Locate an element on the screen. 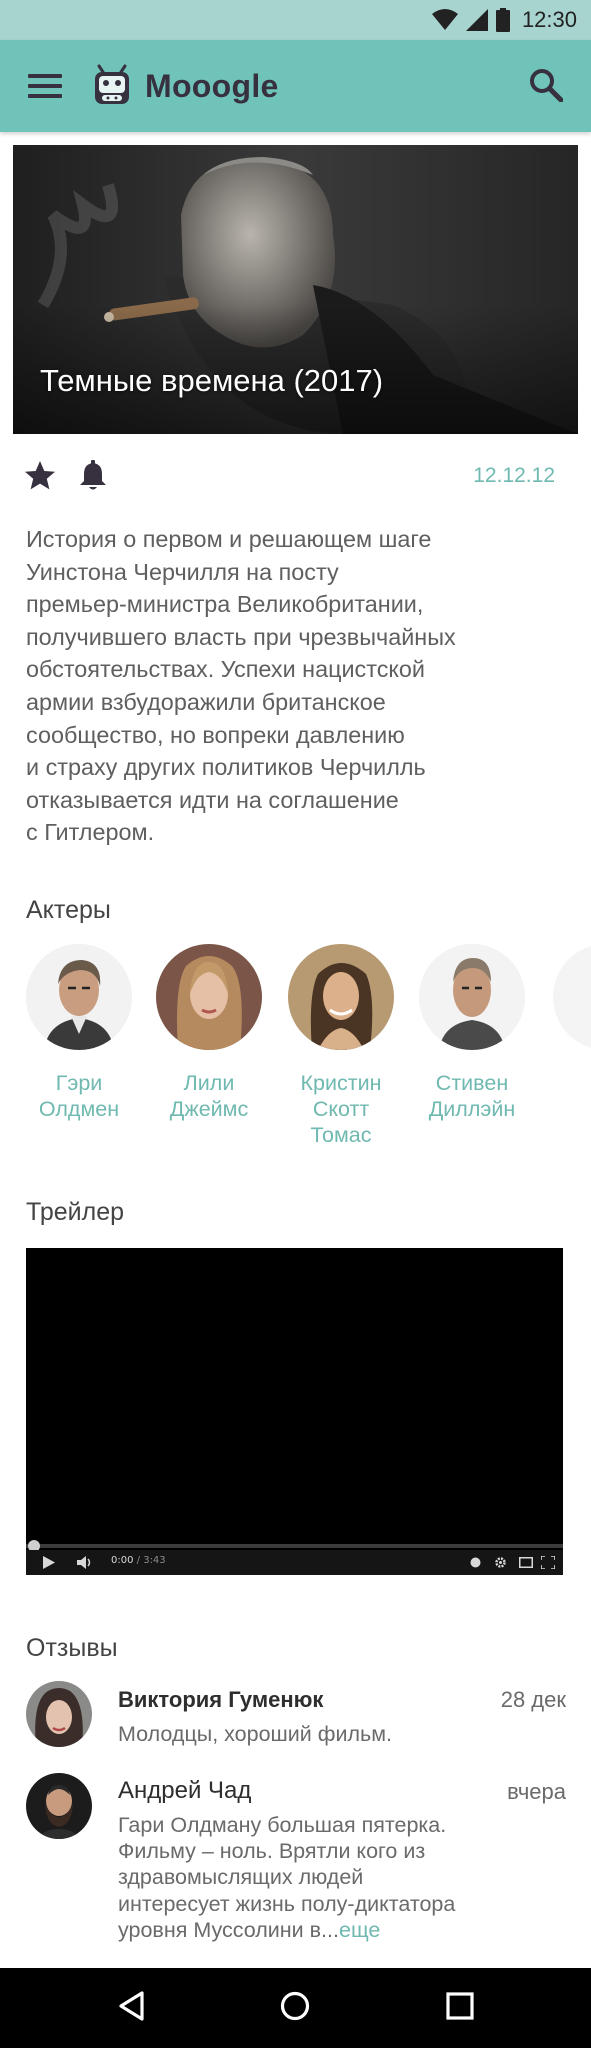 The image size is (591, 2048). reviewer-name: Андрей Чад is located at coordinates (184, 1791).